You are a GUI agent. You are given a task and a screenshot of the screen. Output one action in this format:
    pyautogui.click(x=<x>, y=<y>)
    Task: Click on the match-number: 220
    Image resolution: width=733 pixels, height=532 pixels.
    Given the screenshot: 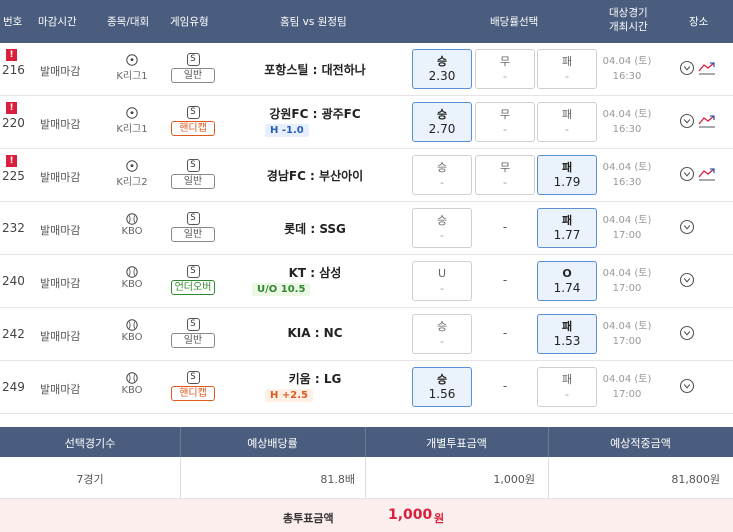 What is the action you would take?
    pyautogui.click(x=13, y=123)
    